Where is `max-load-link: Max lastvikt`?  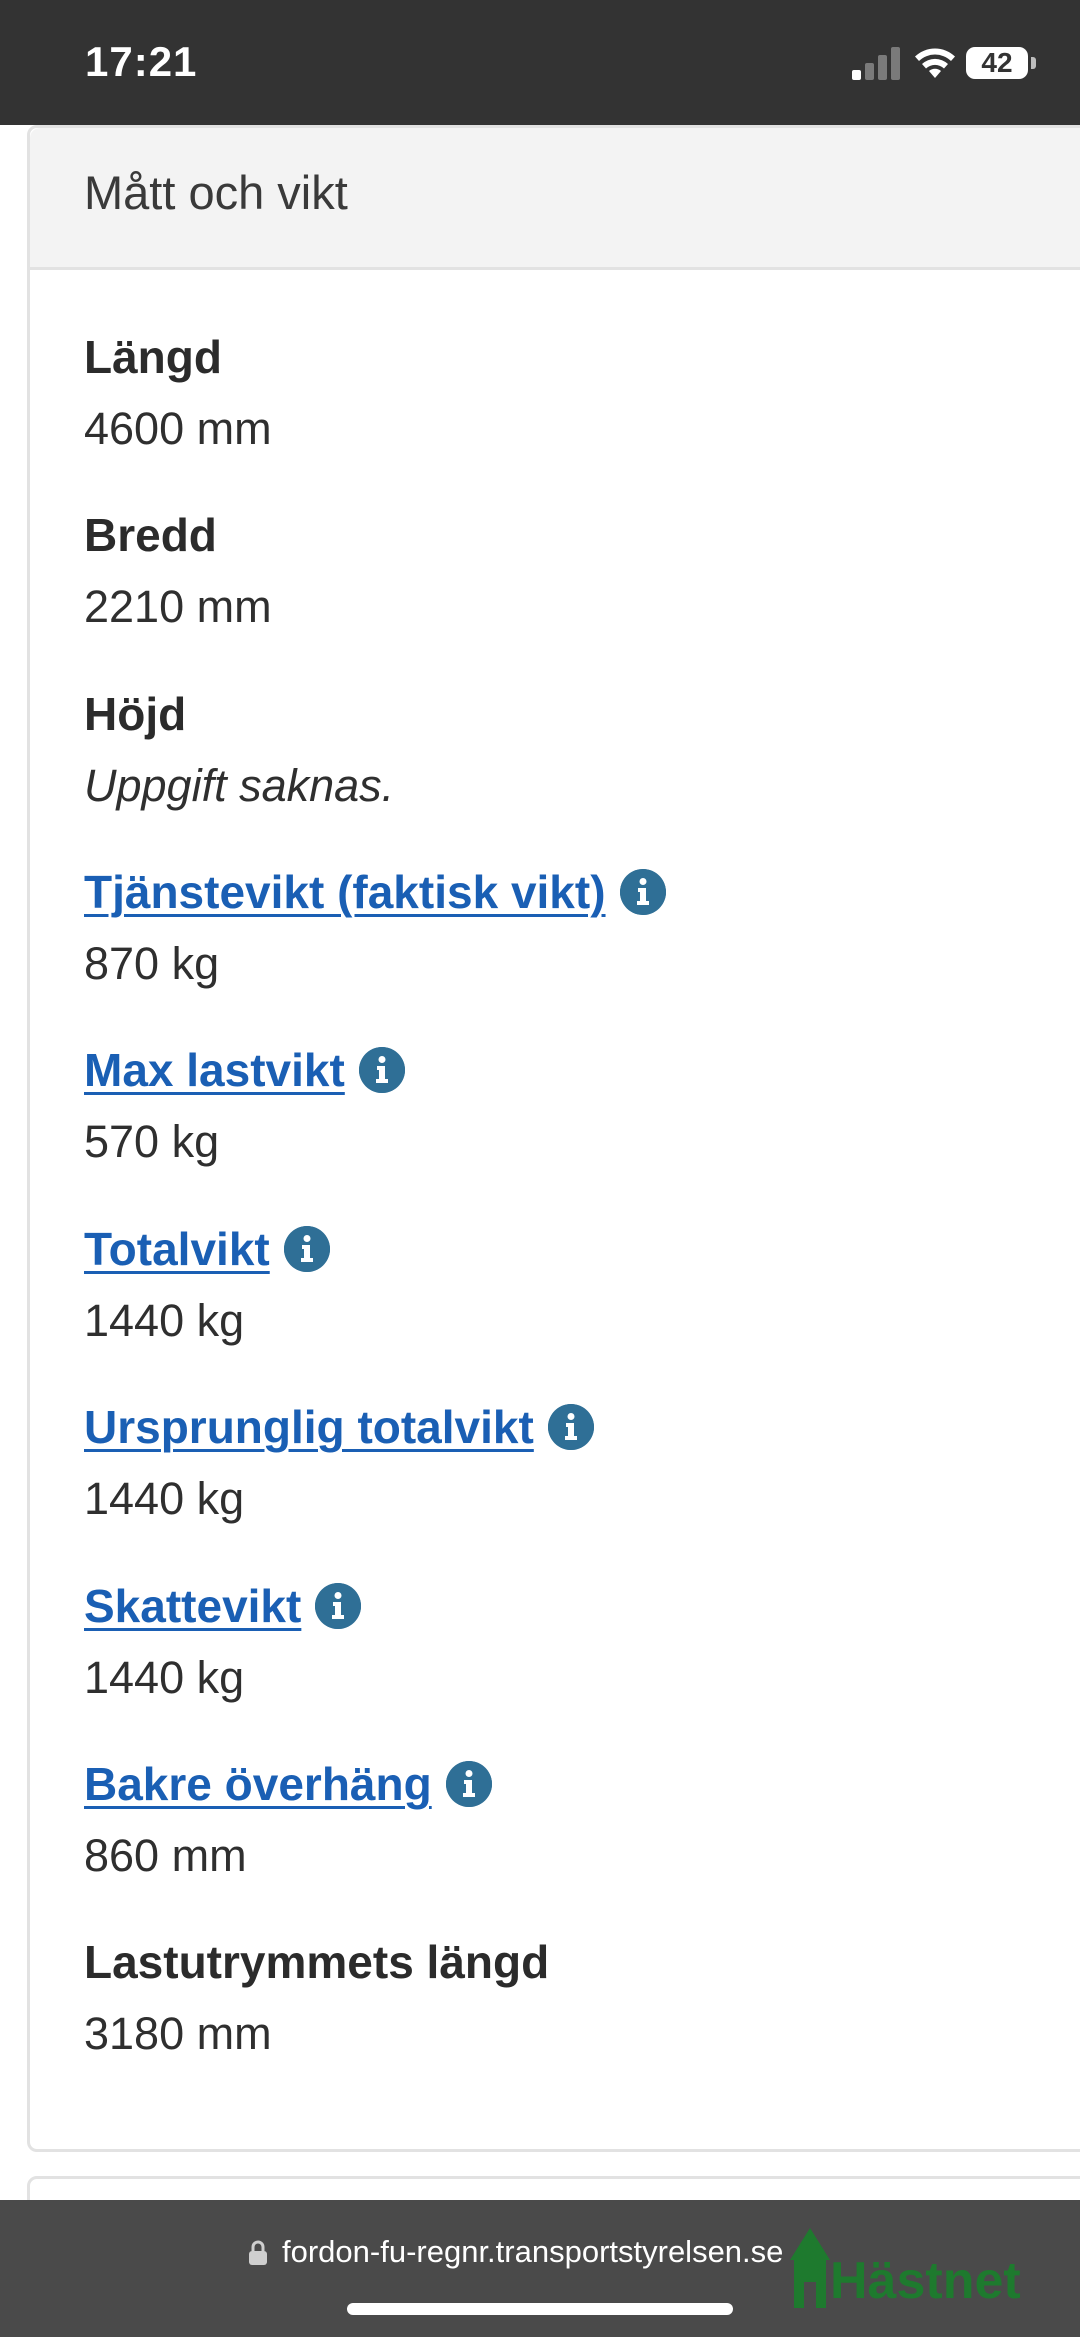
max-load-link: Max lastvikt is located at coordinates (244, 1070).